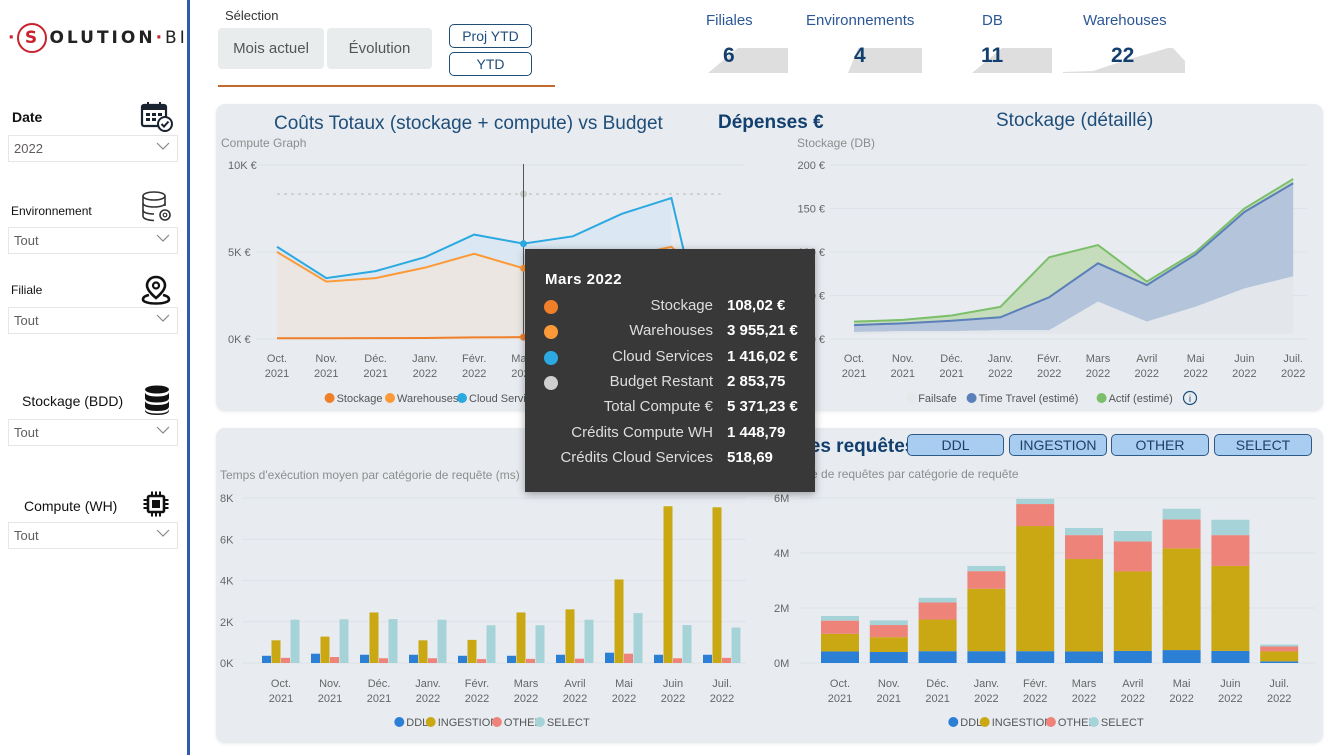  I want to click on x-tick-label: Nov., so click(903, 359).